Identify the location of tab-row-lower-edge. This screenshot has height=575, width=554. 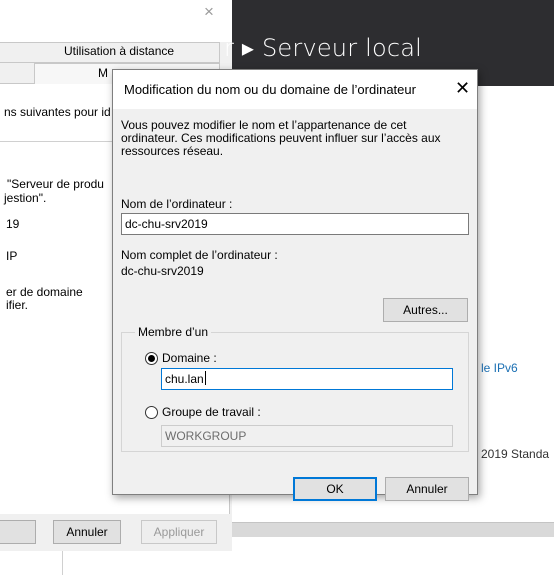
(17, 73).